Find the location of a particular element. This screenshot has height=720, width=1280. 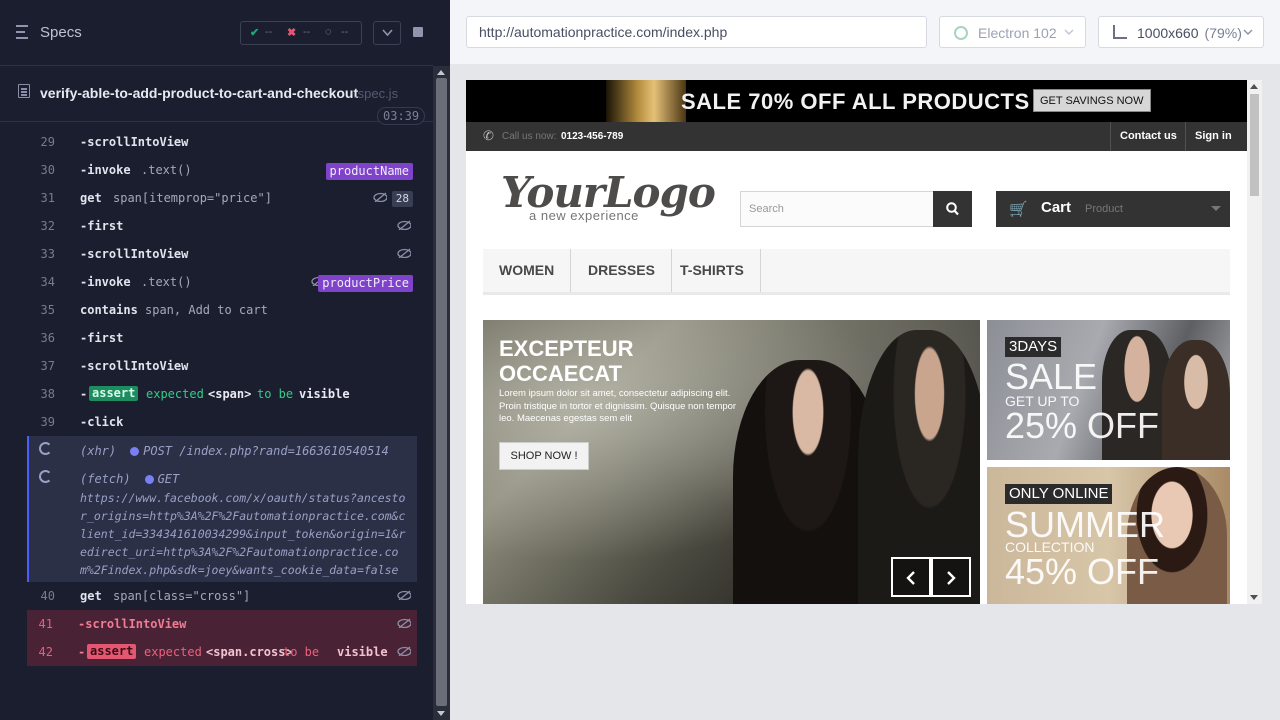

promo-discount: 25% OFF is located at coordinates (1082, 425).